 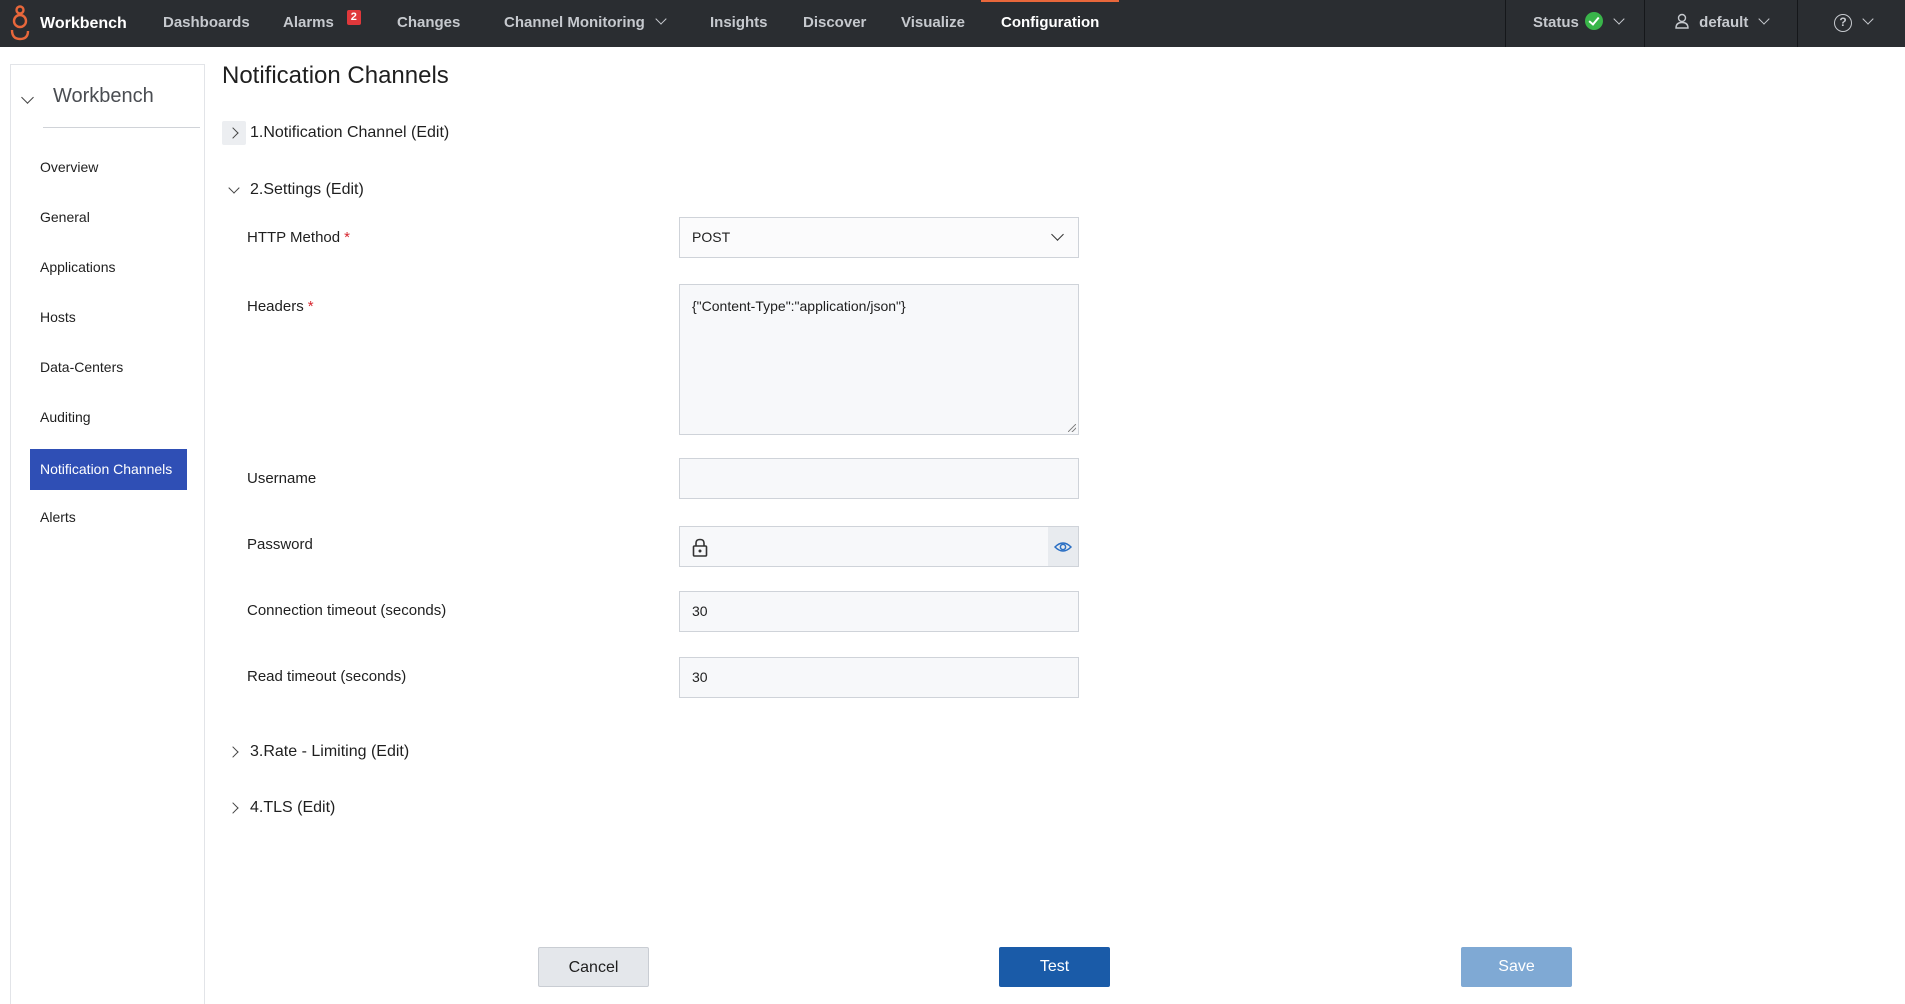 I want to click on brand: Workbench, so click(x=67, y=23).